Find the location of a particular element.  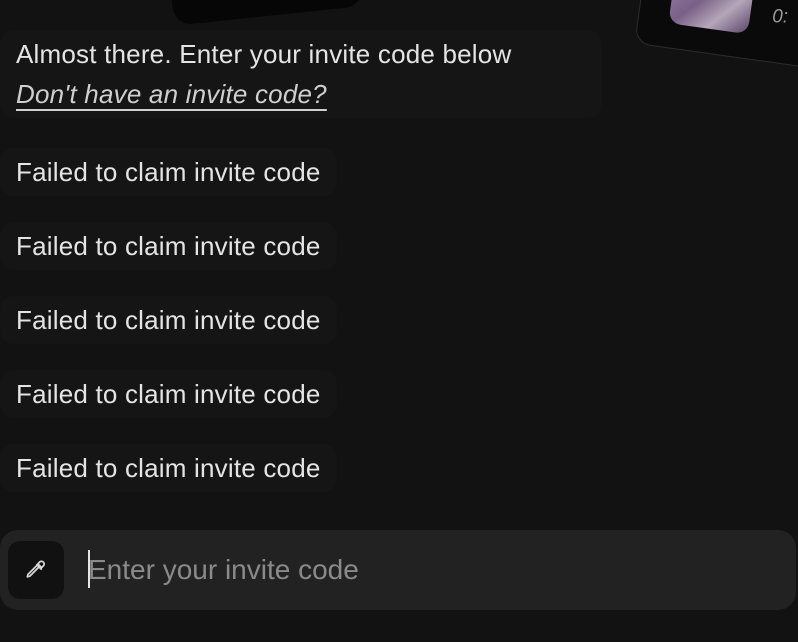

no-invite-code-link: Don't have an invite code? is located at coordinates (171, 94).